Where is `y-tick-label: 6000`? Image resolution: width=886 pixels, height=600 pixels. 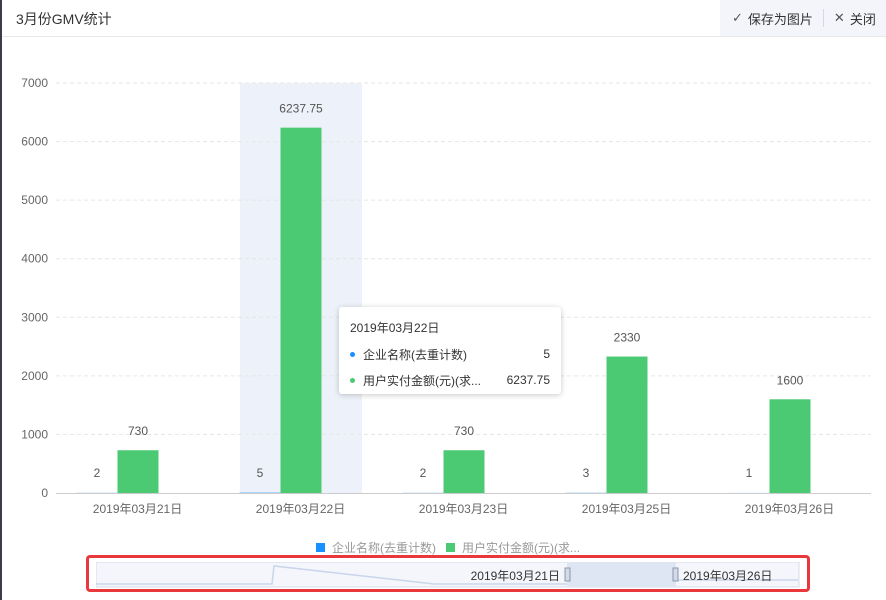 y-tick-label: 6000 is located at coordinates (34, 142).